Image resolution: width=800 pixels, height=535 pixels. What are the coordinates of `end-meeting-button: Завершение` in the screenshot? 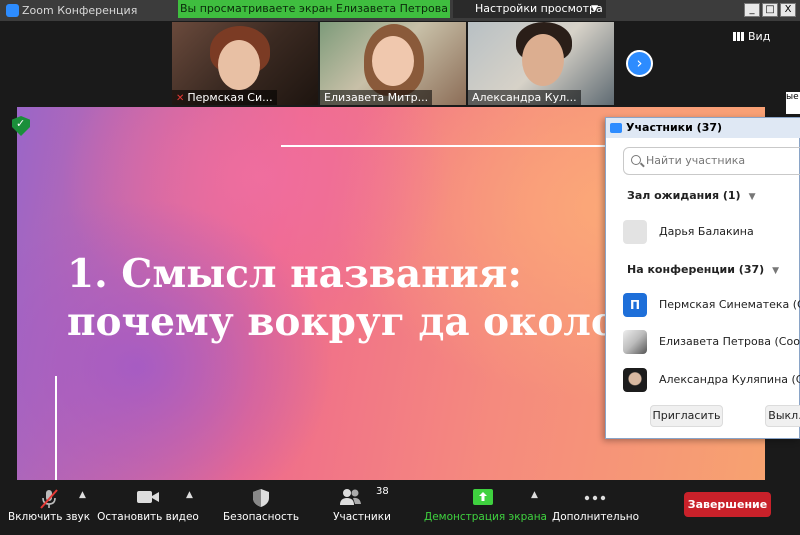 It's located at (727, 504).